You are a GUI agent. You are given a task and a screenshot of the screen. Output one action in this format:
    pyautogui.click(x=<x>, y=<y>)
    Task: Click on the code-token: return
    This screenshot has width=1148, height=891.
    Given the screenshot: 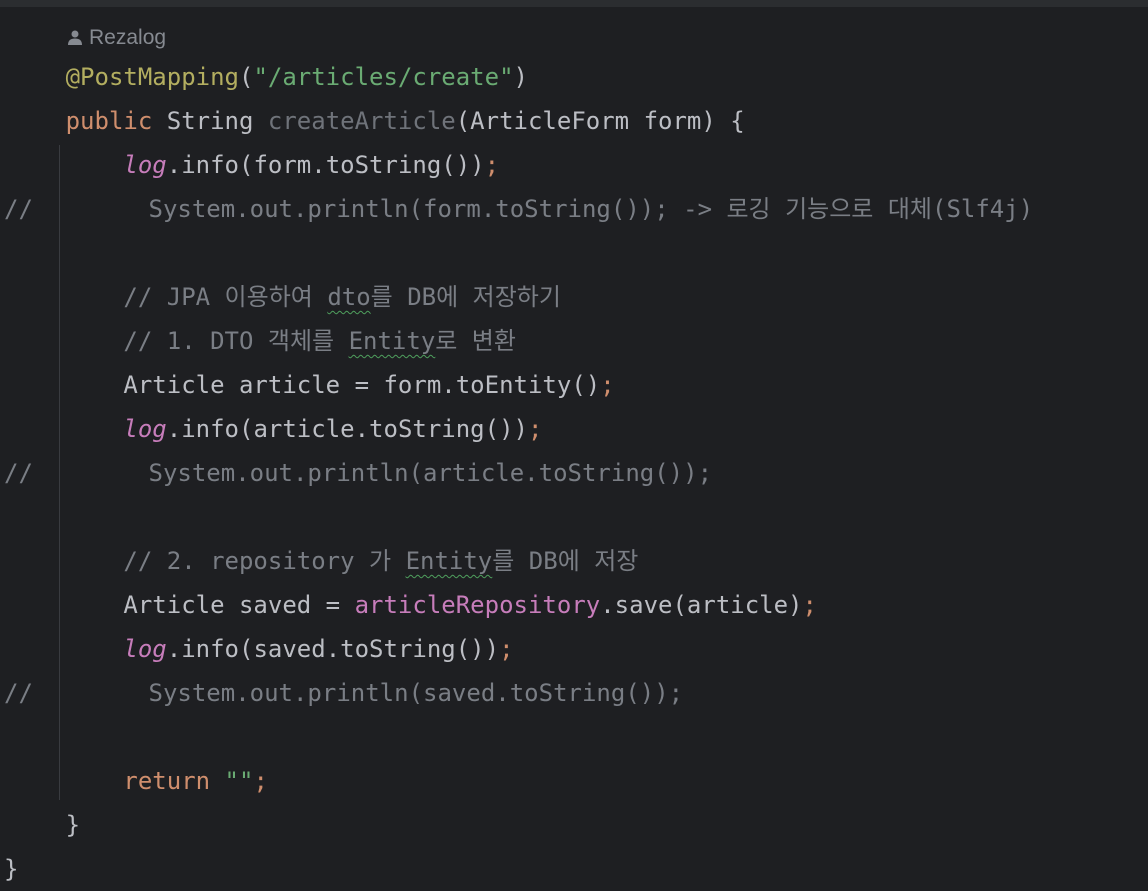 What is the action you would take?
    pyautogui.click(x=167, y=781)
    